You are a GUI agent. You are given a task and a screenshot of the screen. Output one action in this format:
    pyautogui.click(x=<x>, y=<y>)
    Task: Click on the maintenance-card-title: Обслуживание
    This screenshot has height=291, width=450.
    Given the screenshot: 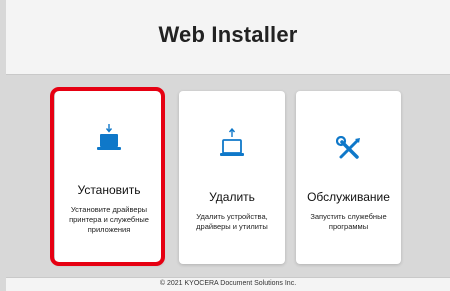 What is the action you would take?
    pyautogui.click(x=348, y=197)
    